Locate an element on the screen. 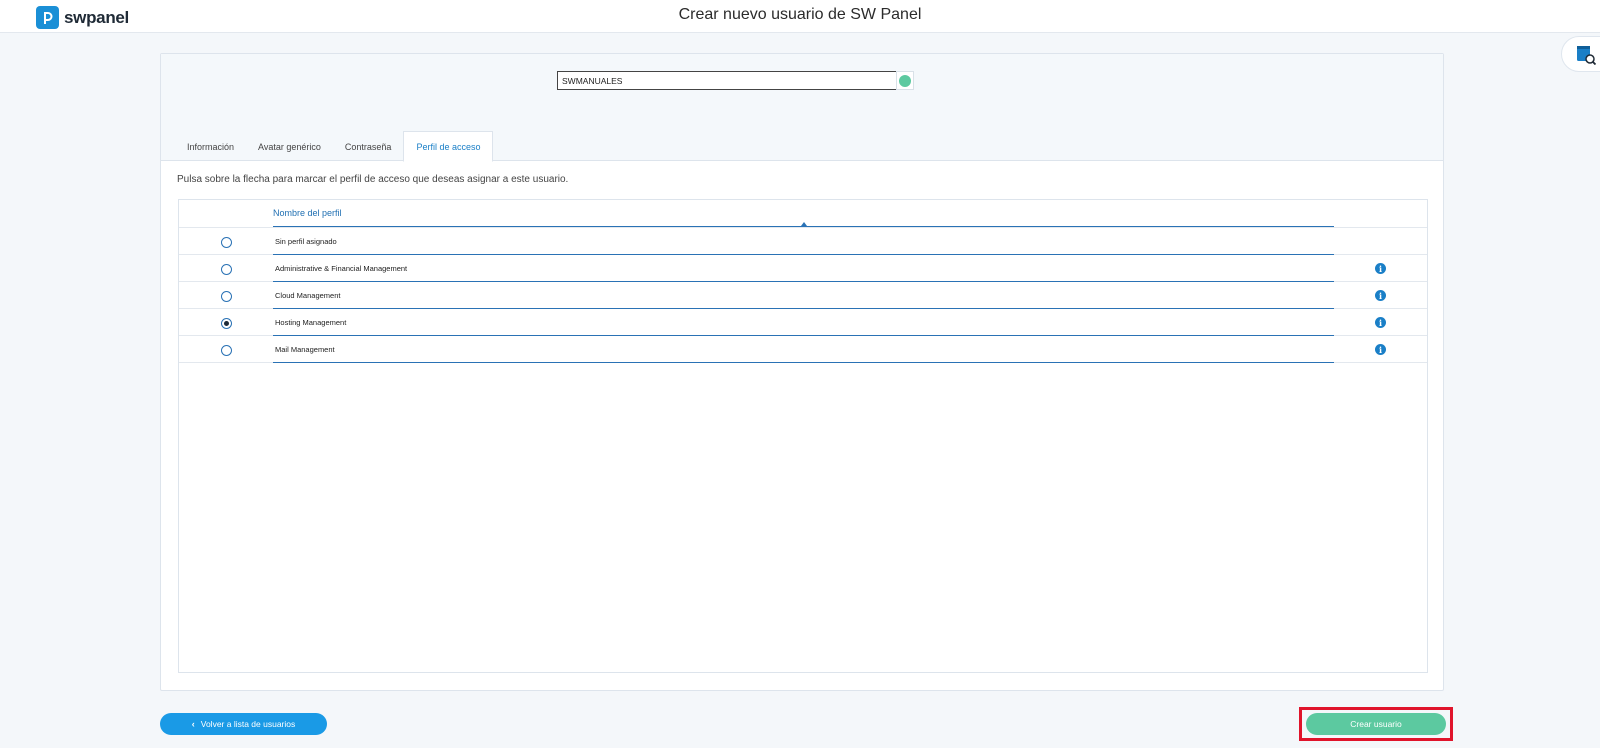  profile-name: Sin perfil asignado is located at coordinates (306, 241).